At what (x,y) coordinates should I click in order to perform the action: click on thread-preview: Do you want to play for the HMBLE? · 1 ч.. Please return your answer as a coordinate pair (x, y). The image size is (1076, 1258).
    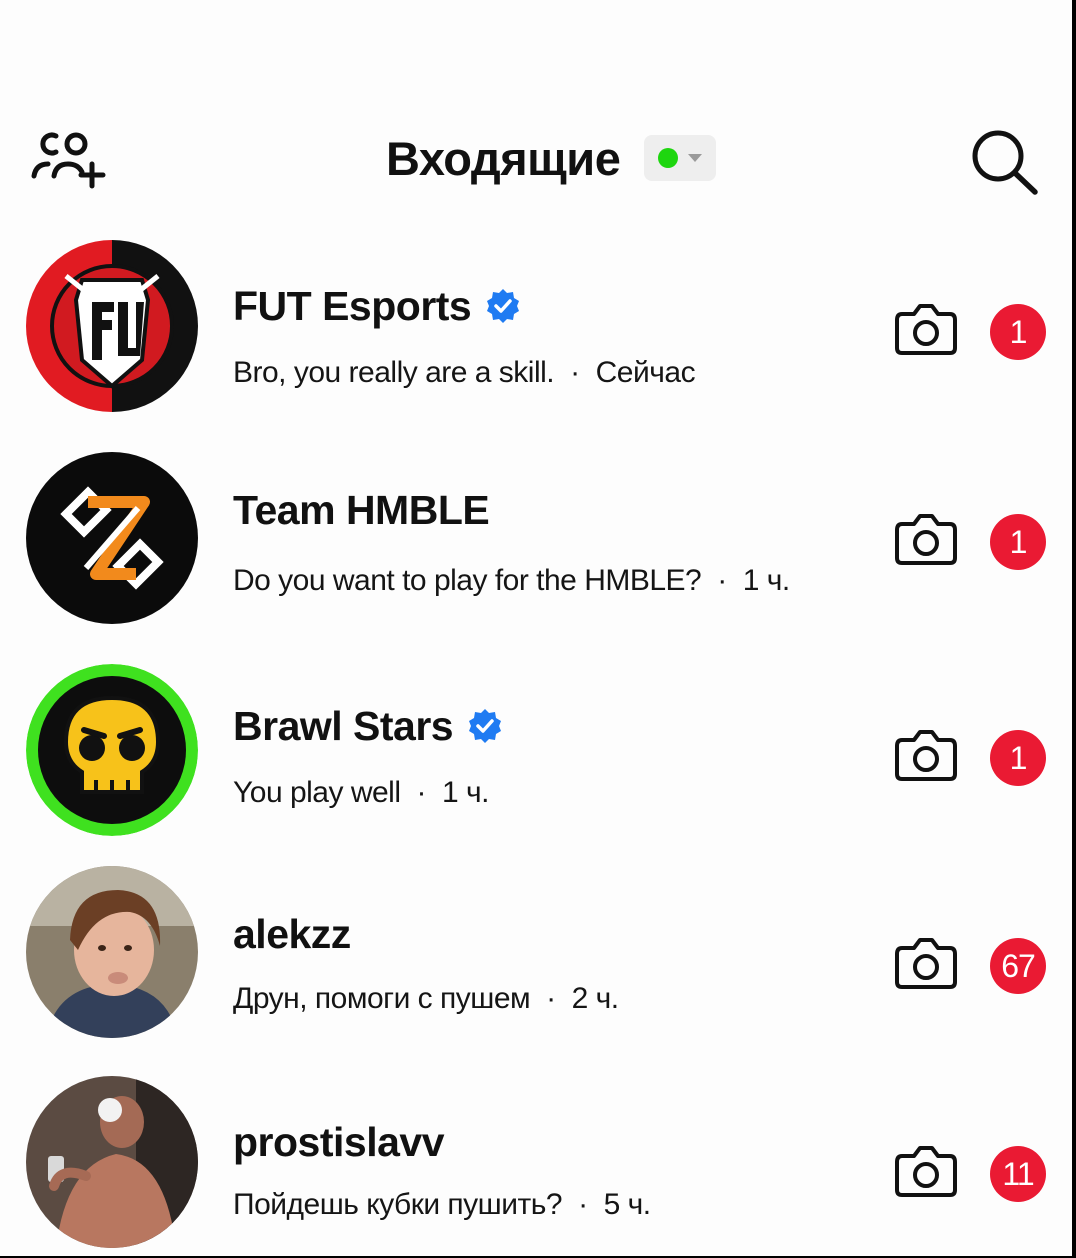
    Looking at the image, I should click on (511, 581).